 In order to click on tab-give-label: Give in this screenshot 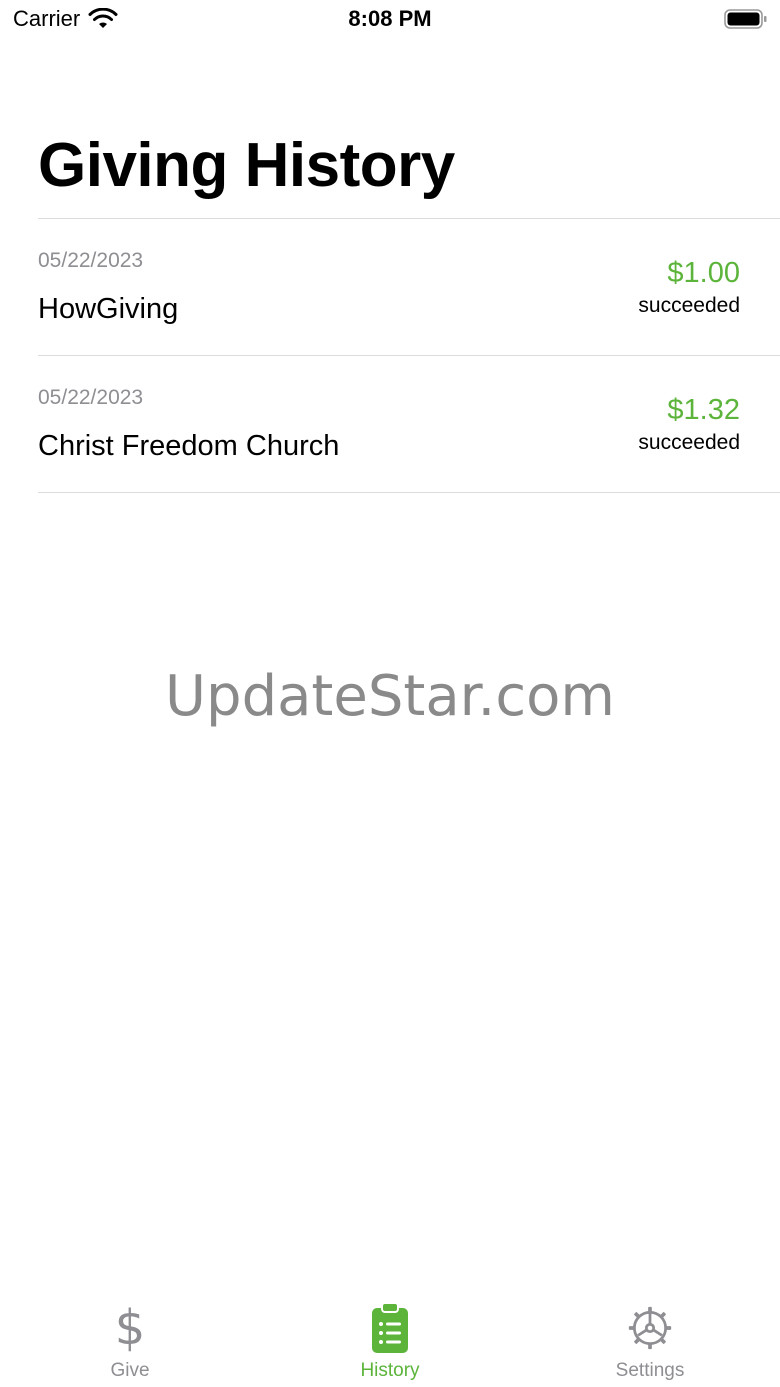, I will do `click(130, 1370)`.